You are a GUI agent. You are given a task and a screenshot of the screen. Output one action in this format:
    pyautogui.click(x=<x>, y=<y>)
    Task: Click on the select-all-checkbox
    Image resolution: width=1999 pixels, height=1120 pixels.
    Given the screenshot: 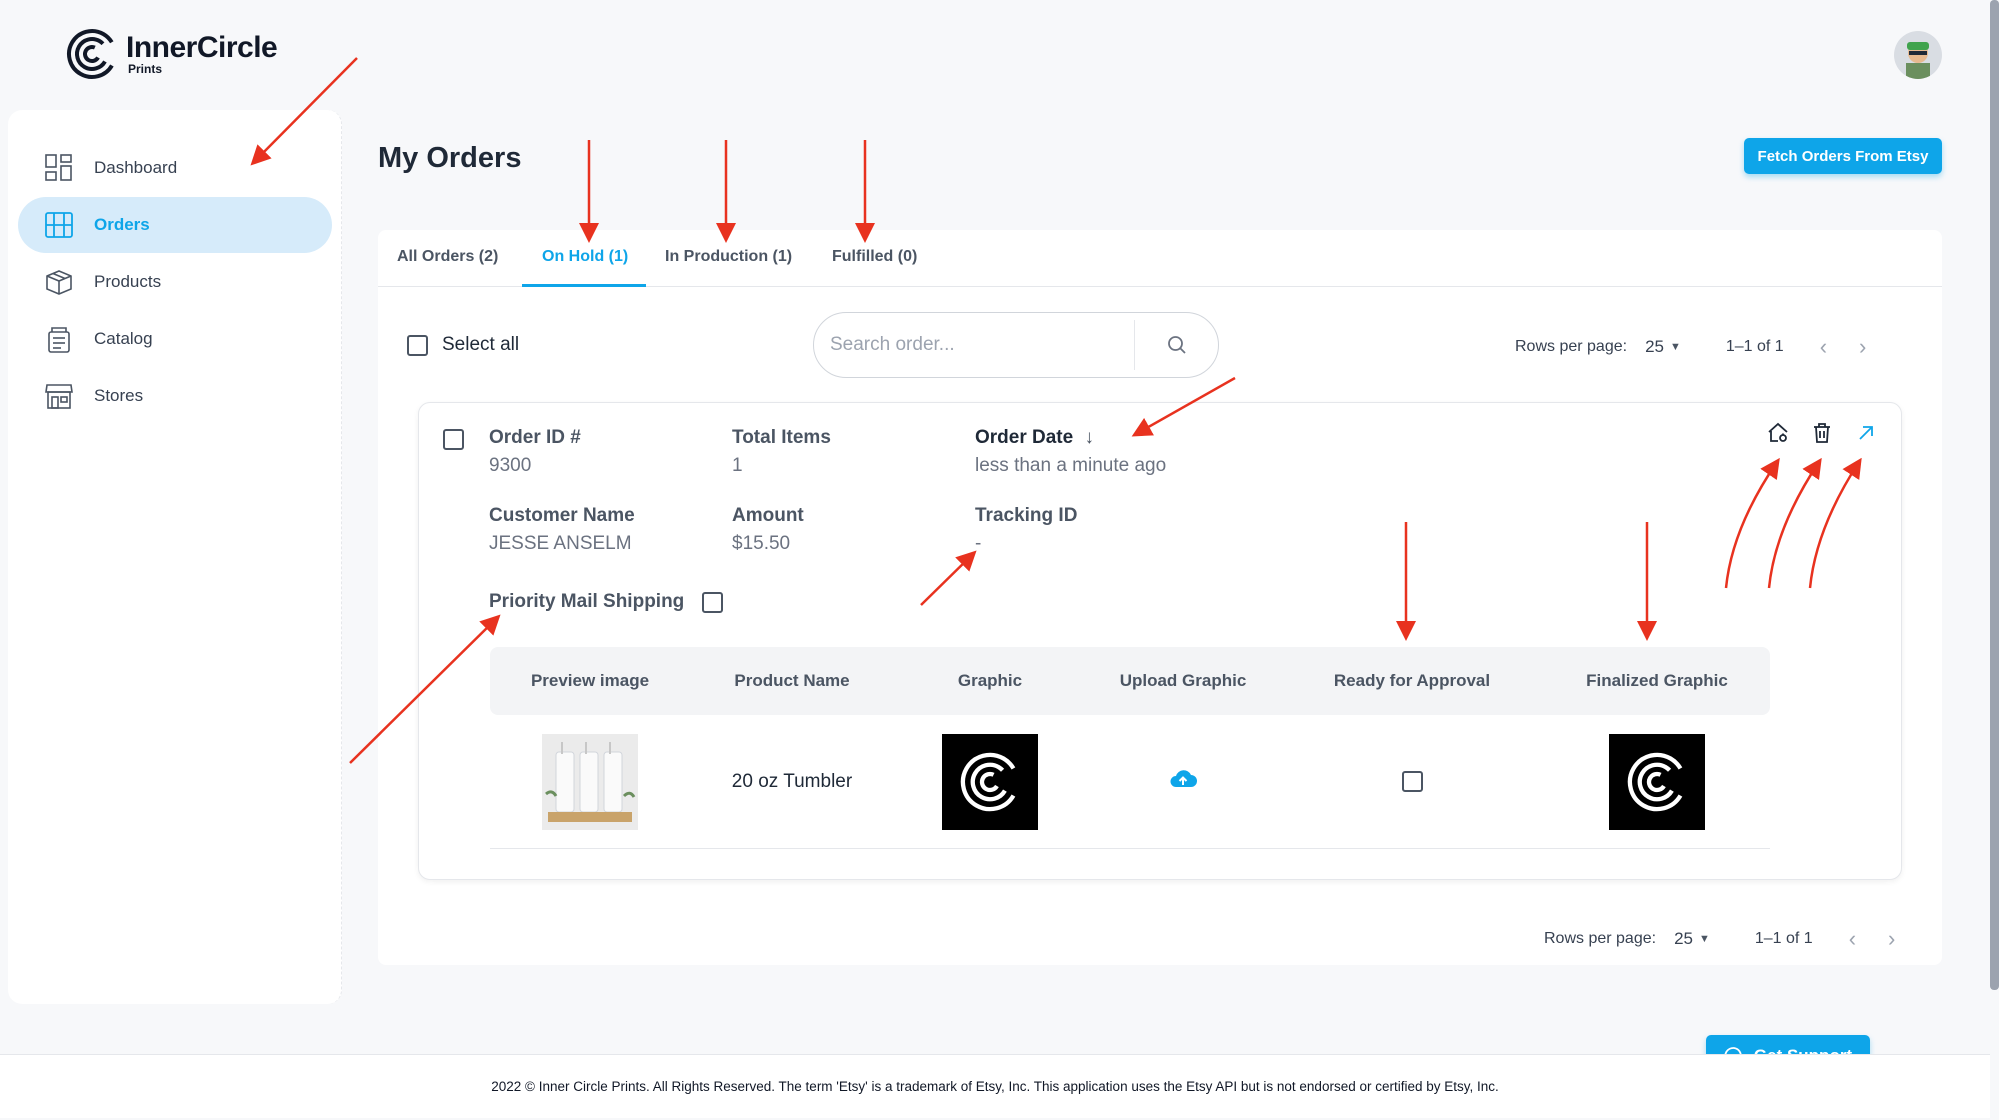 What is the action you would take?
    pyautogui.click(x=417, y=345)
    